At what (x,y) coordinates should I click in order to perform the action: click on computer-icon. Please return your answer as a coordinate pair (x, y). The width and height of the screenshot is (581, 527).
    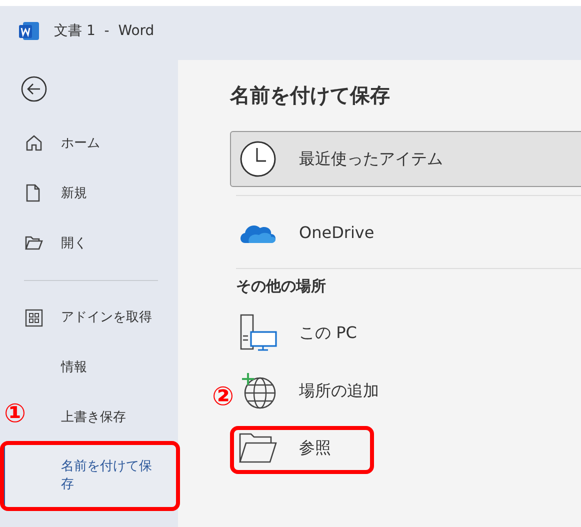
    Looking at the image, I should click on (258, 333).